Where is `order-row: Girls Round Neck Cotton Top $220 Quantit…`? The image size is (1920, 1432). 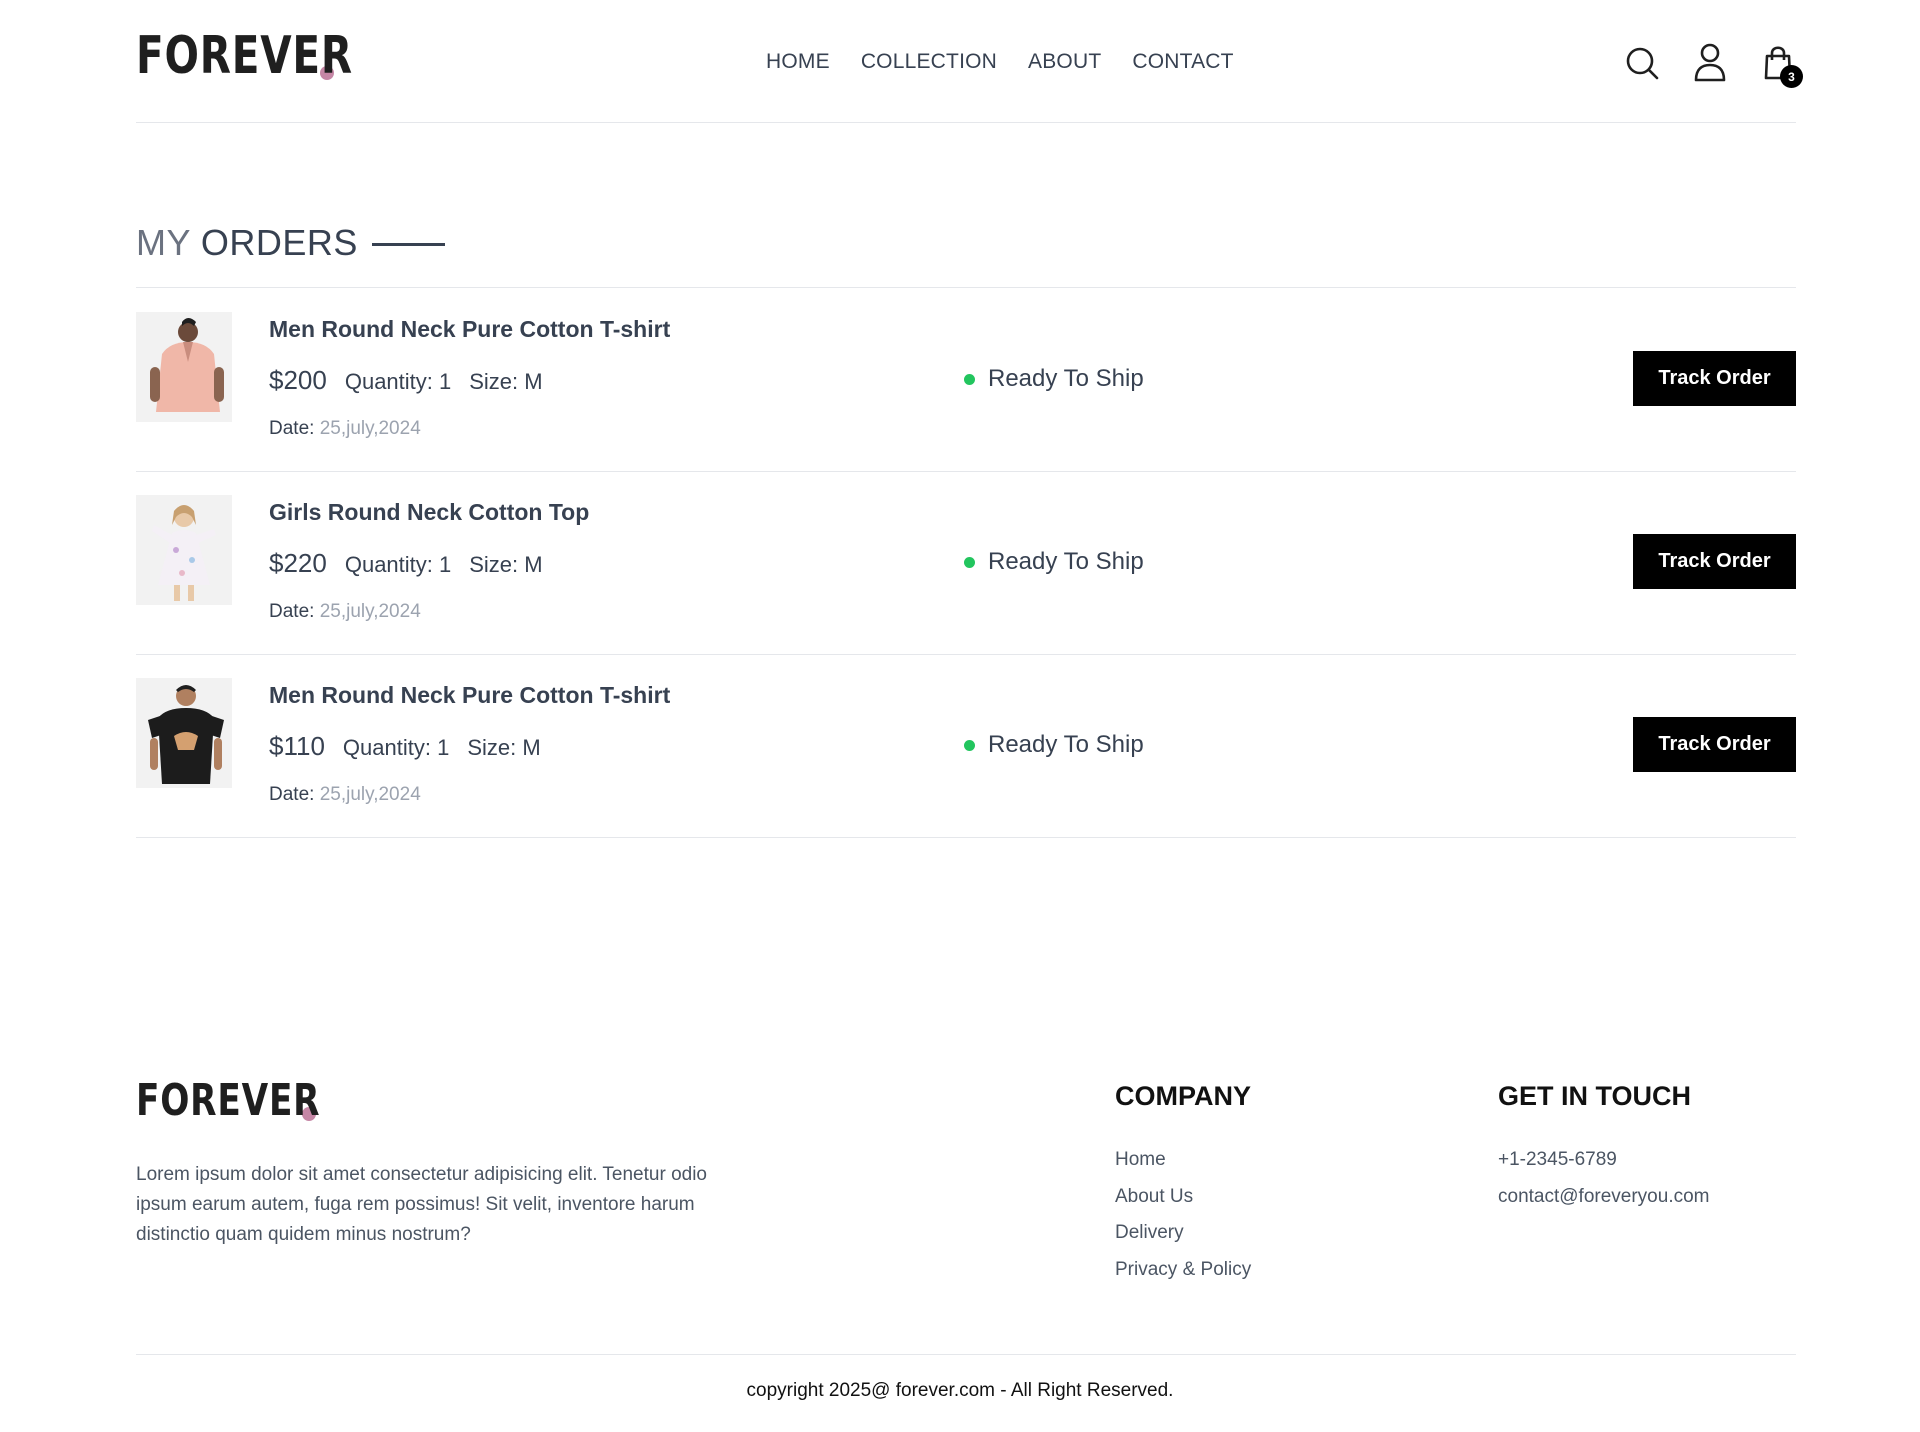 order-row: Girls Round Neck Cotton Top $220 Quantit… is located at coordinates (966, 563).